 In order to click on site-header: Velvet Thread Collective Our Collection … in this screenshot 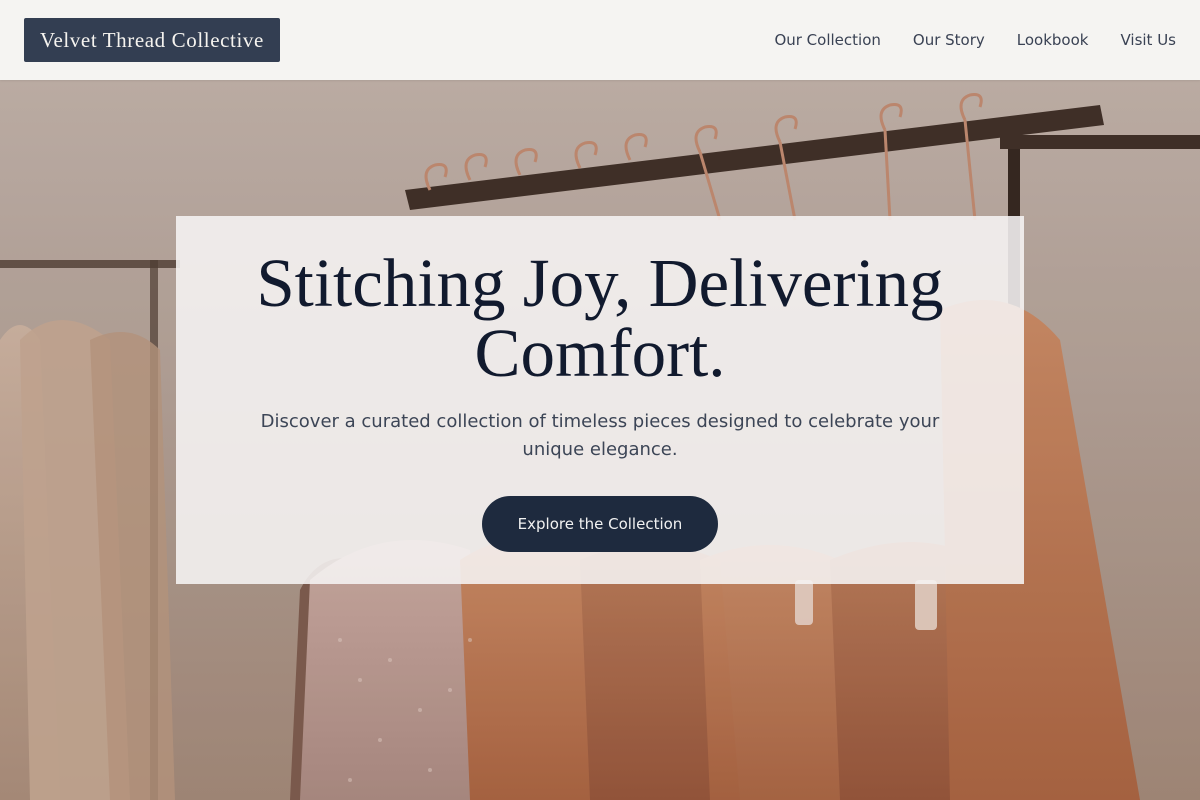, I will do `click(600, 40)`.